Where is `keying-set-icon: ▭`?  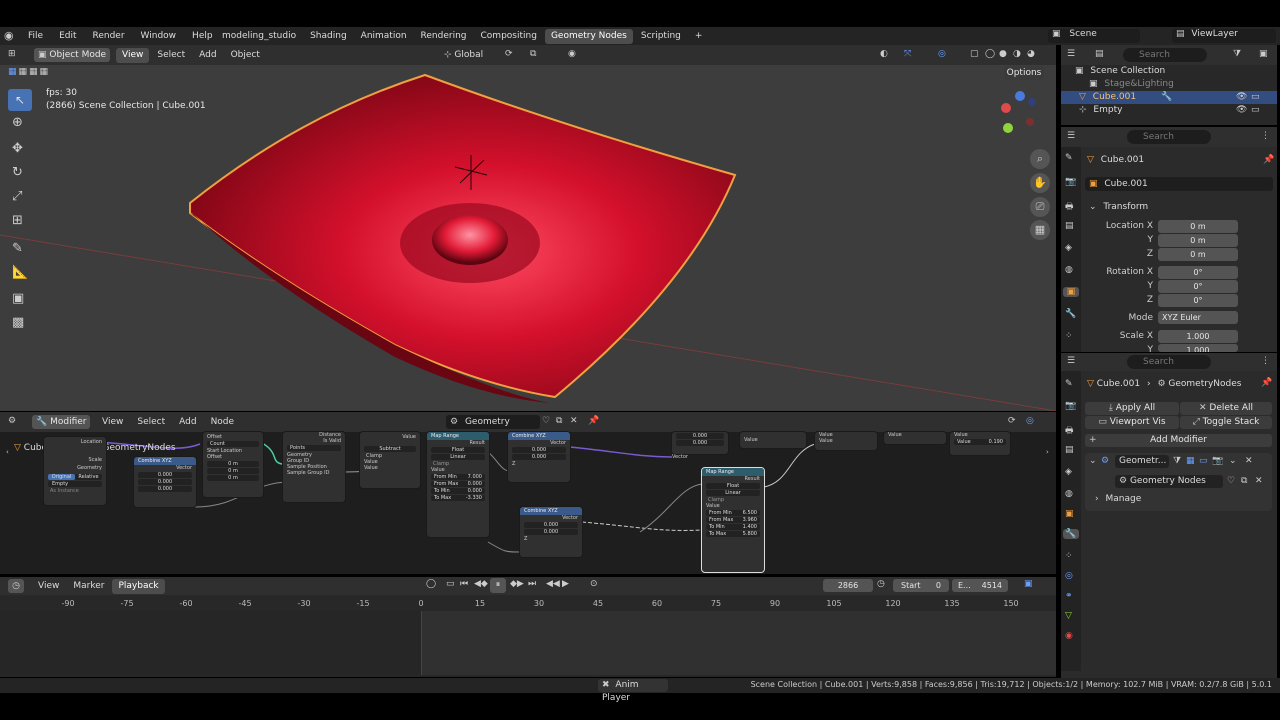
keying-set-icon: ▭ is located at coordinates (450, 584).